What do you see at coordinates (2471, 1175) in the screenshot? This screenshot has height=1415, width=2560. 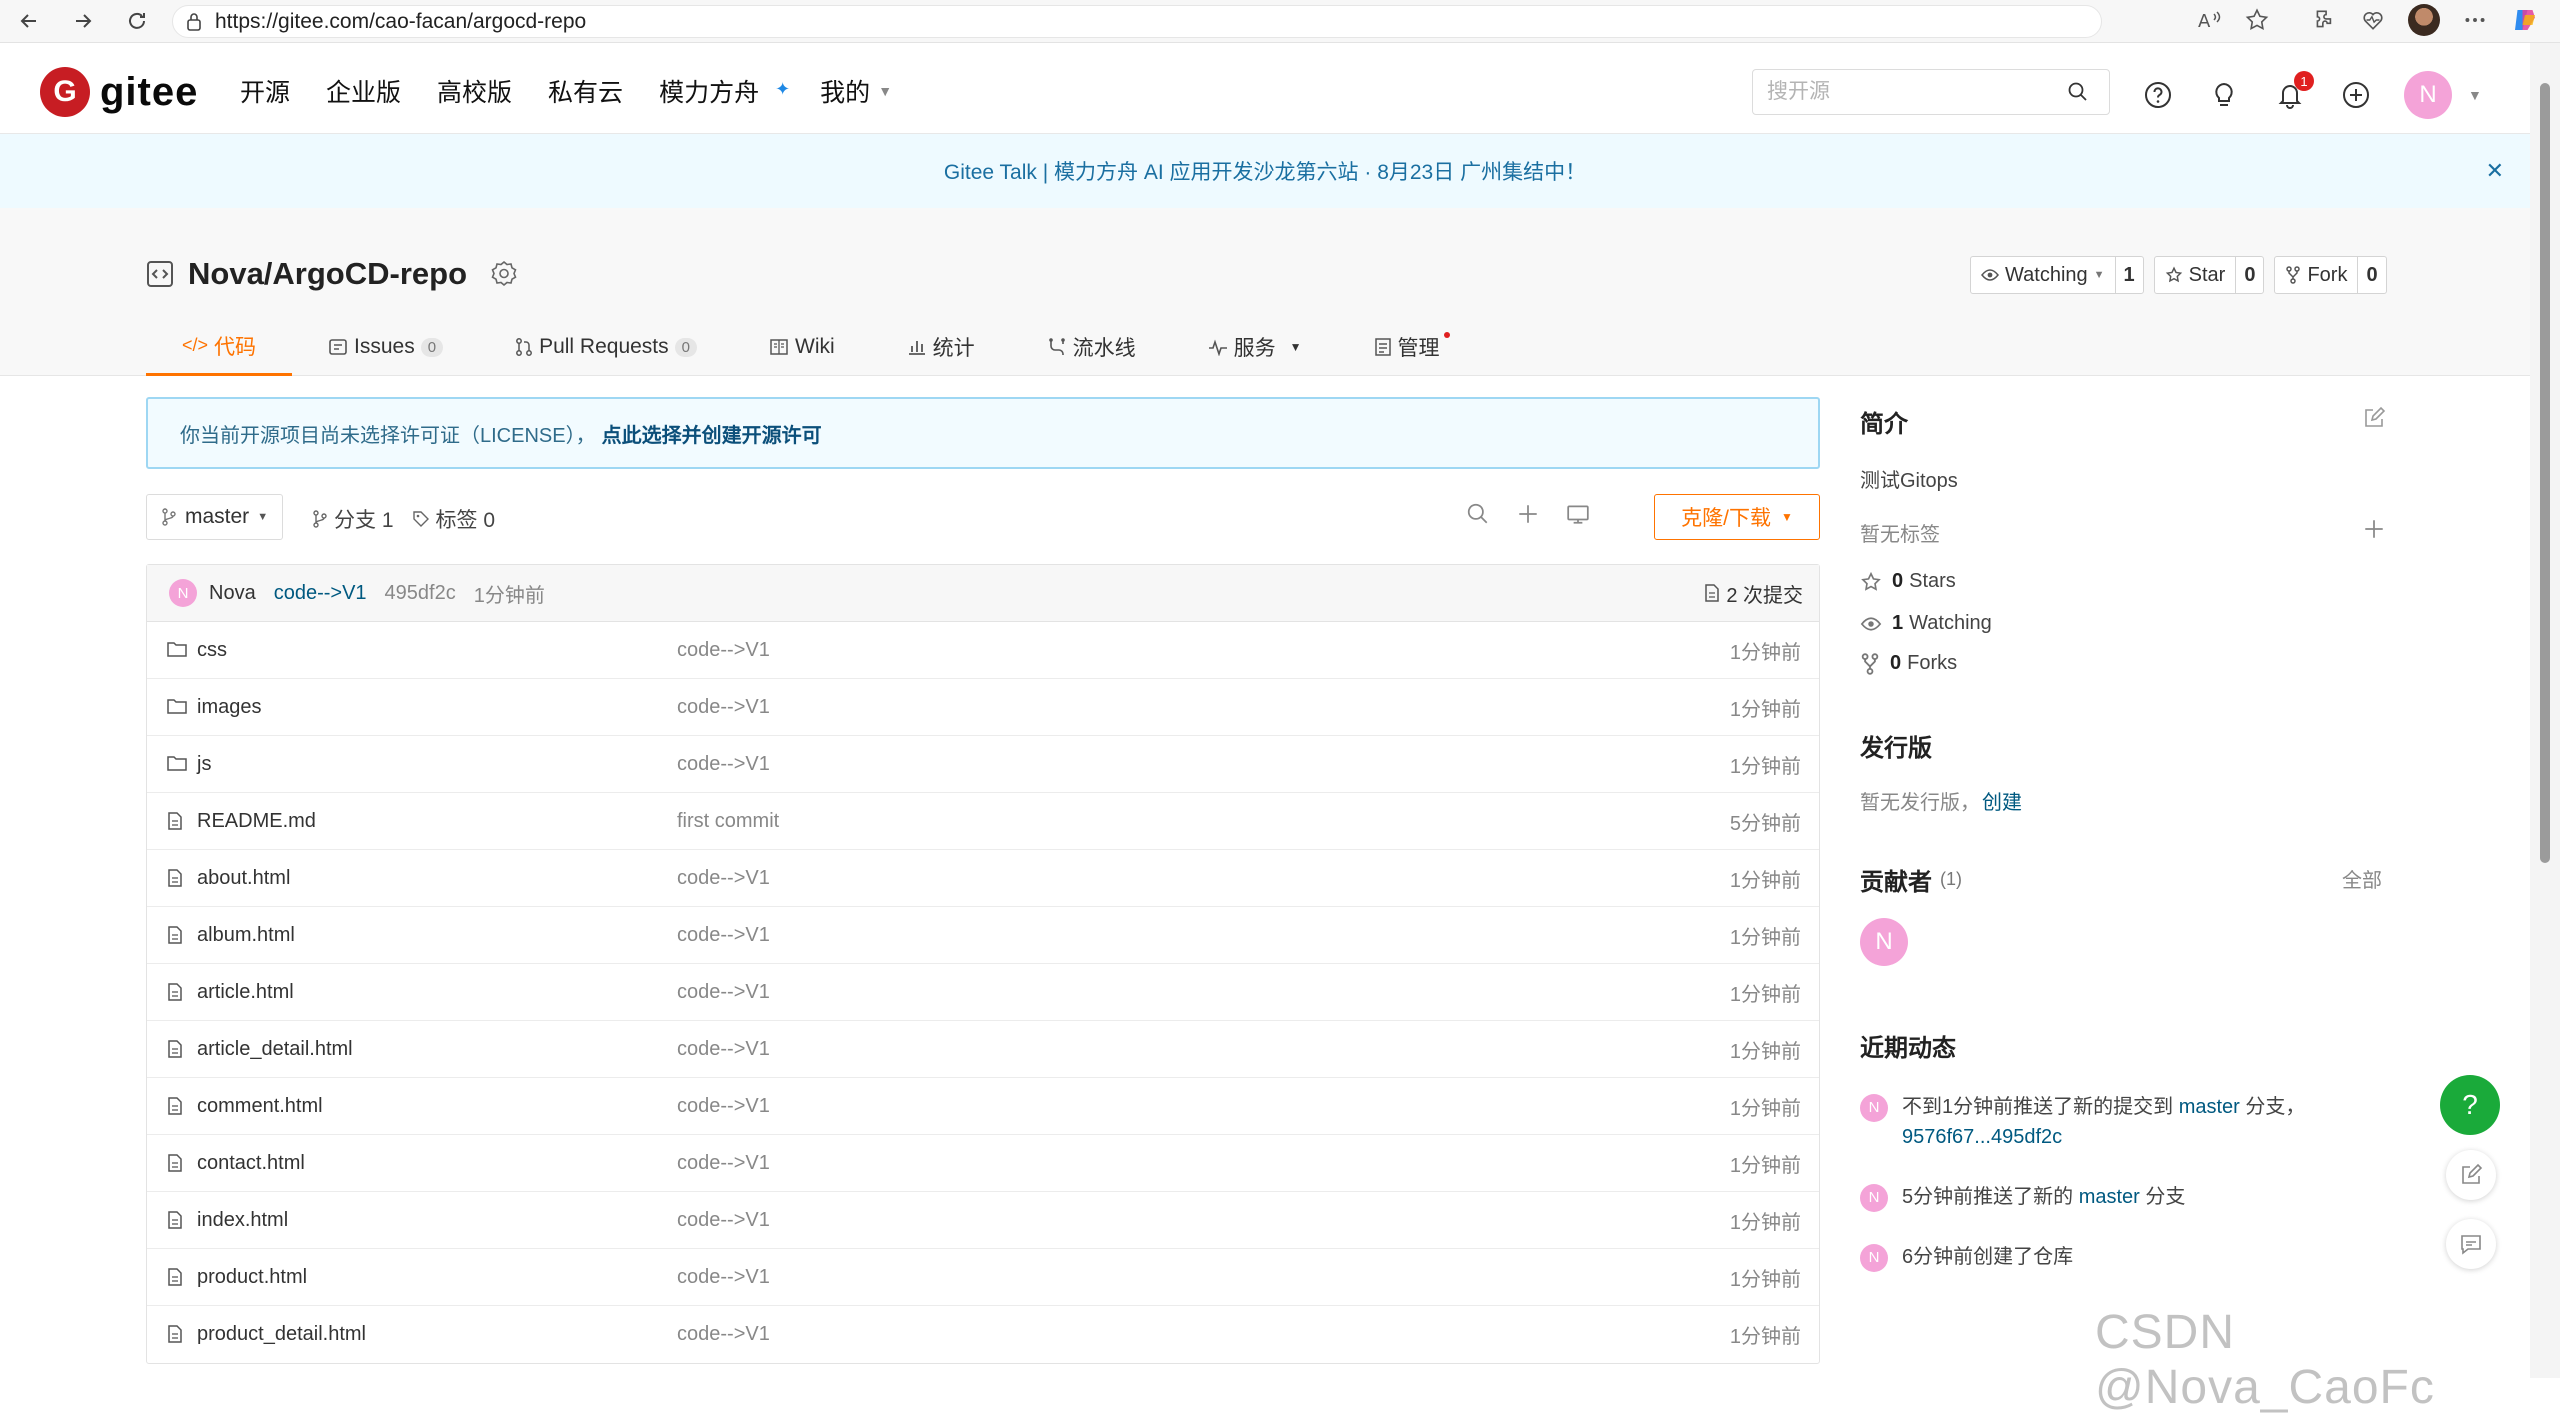 I see `feedback-edit-button` at bounding box center [2471, 1175].